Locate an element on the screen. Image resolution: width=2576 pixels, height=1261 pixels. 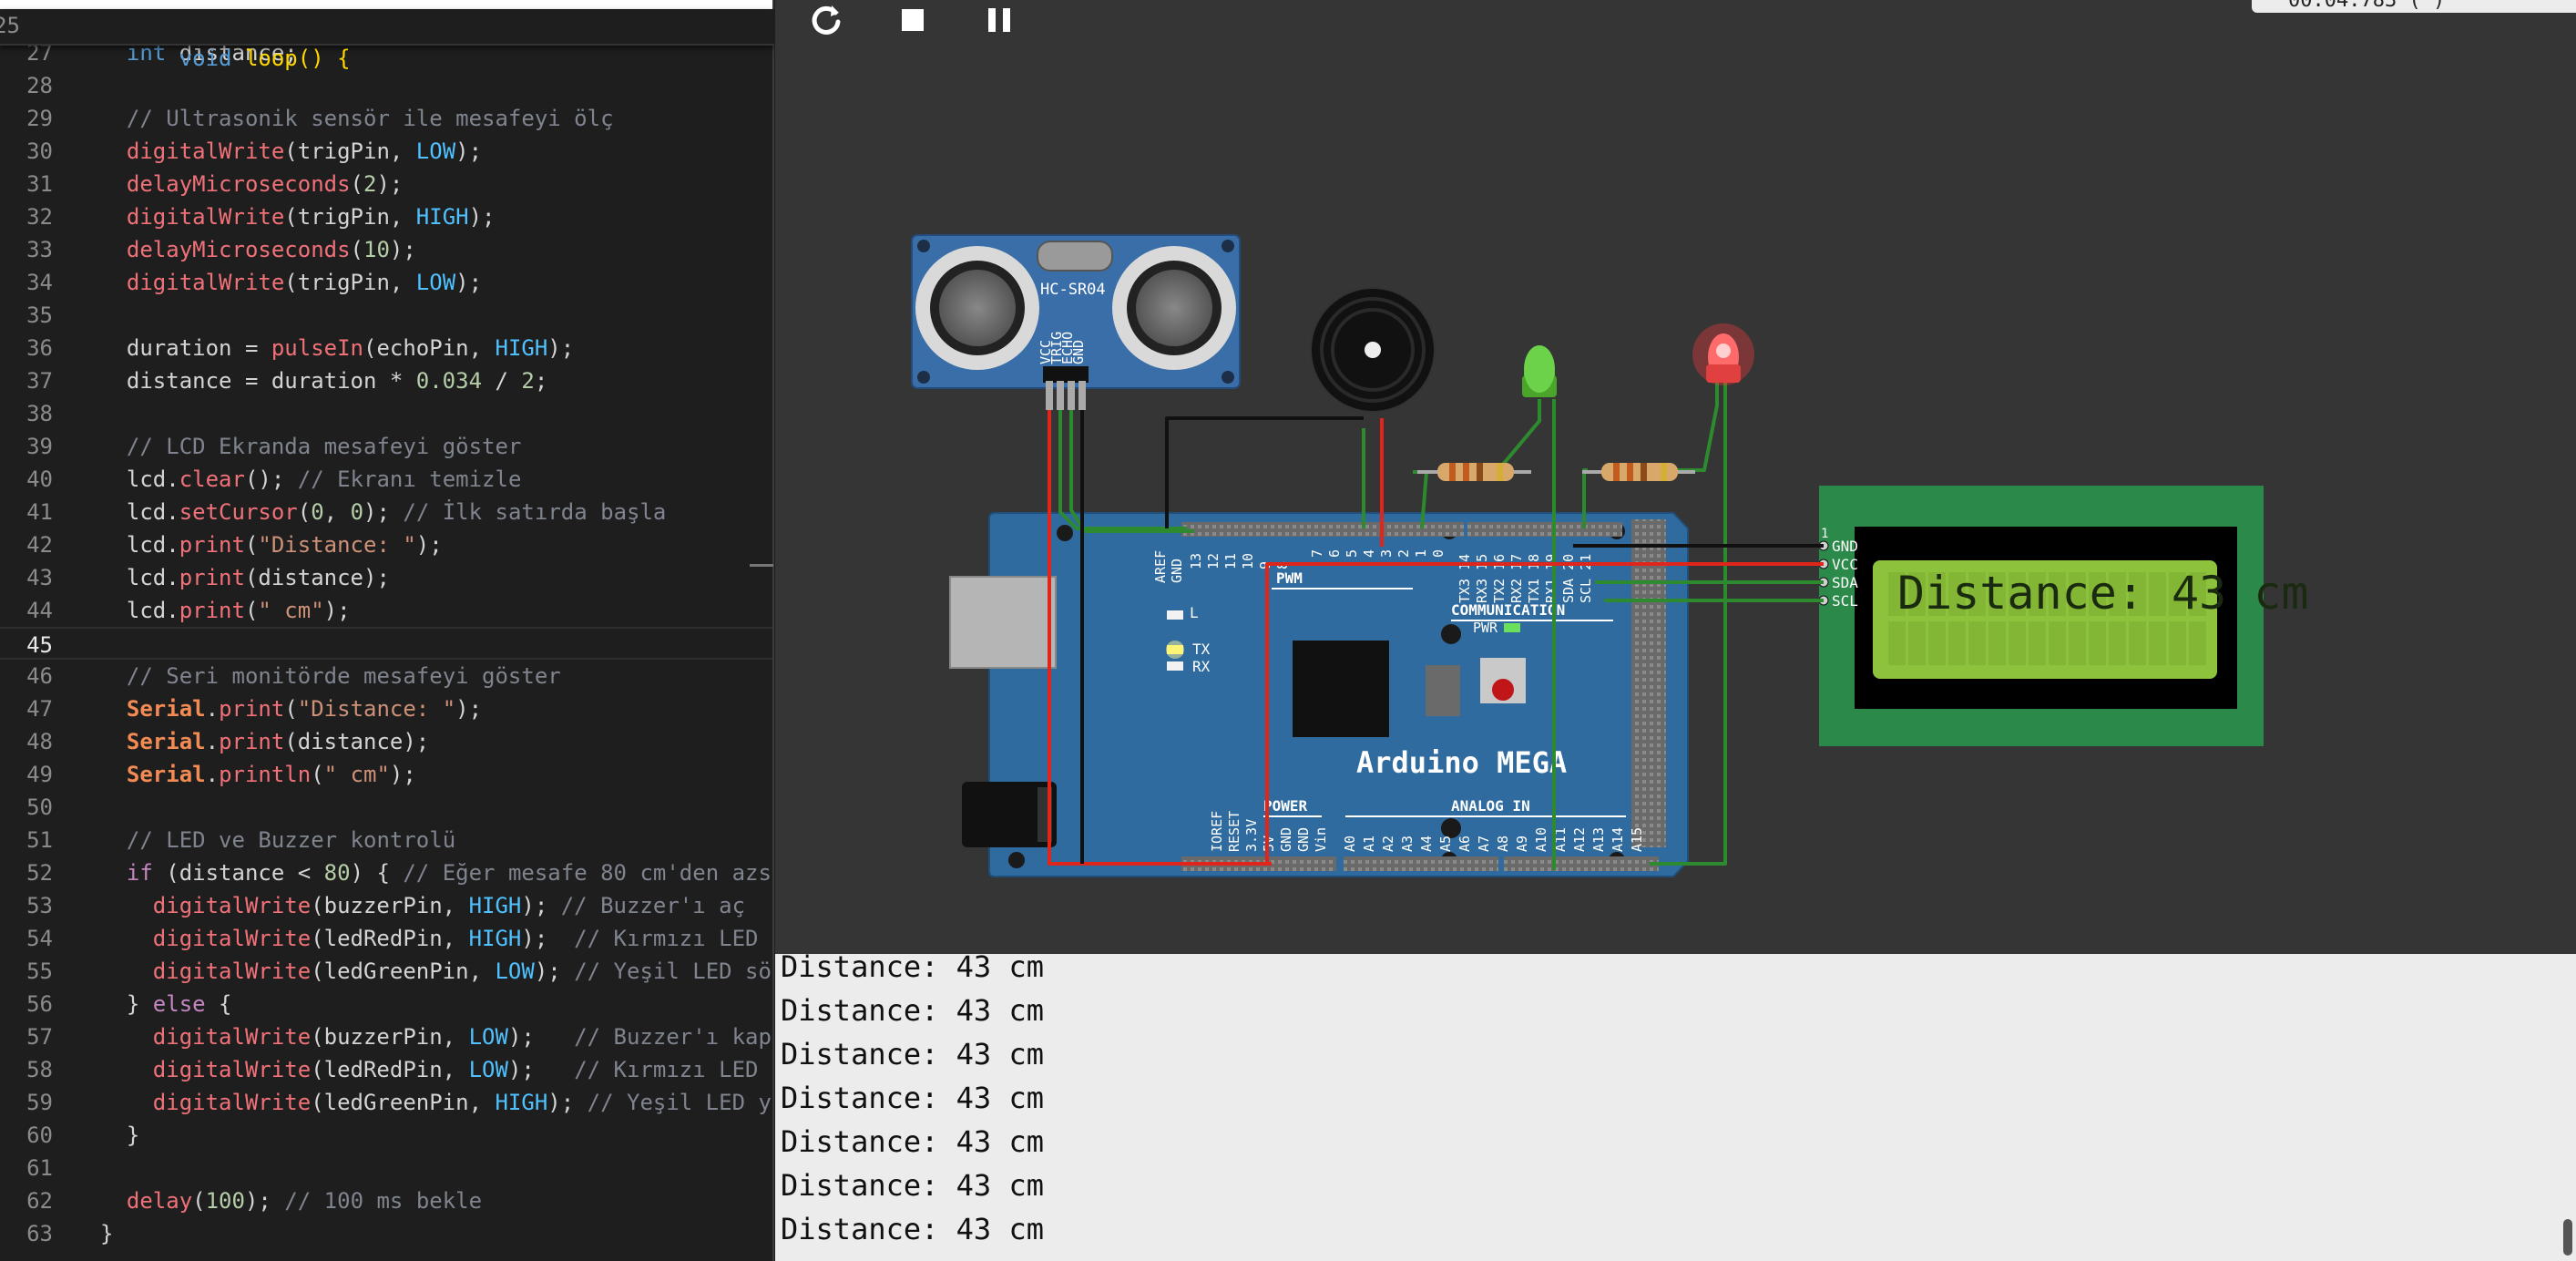
label-tx: TX is located at coordinates (1201, 649).